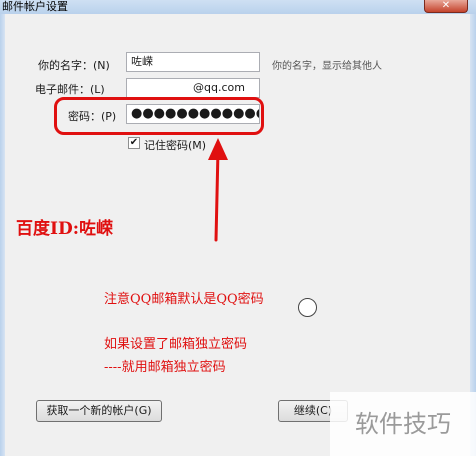  I want to click on name-hint: 你的名字，显示给其他人, so click(327, 66).